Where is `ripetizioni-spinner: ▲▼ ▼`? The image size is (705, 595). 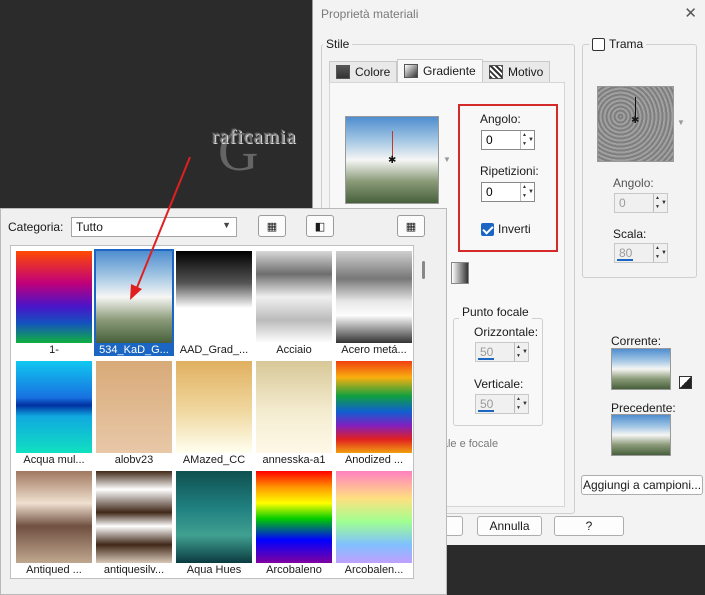
ripetizioni-spinner: ▲▼ ▼ is located at coordinates (508, 192).